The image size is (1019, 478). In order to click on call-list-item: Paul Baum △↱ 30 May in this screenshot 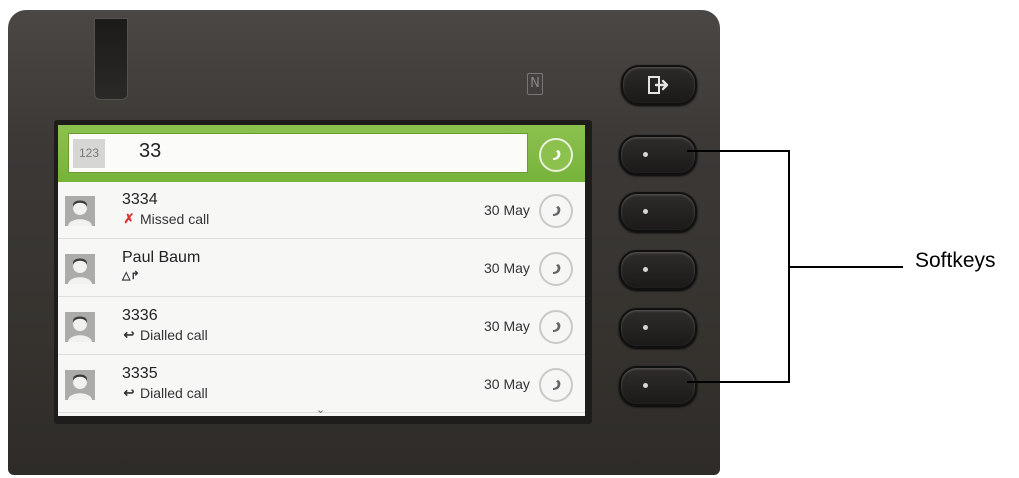, I will do `click(321, 268)`.